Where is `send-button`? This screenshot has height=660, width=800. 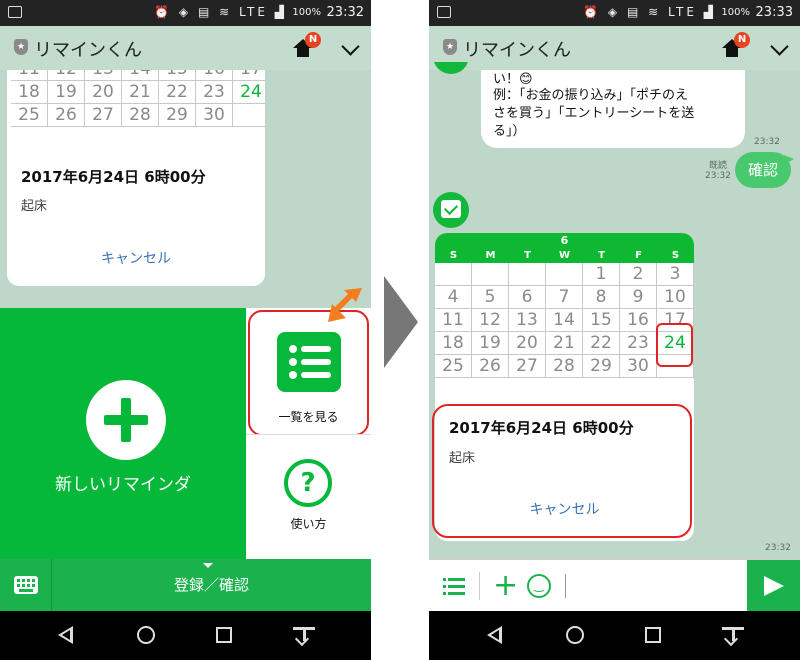 send-button is located at coordinates (773, 586).